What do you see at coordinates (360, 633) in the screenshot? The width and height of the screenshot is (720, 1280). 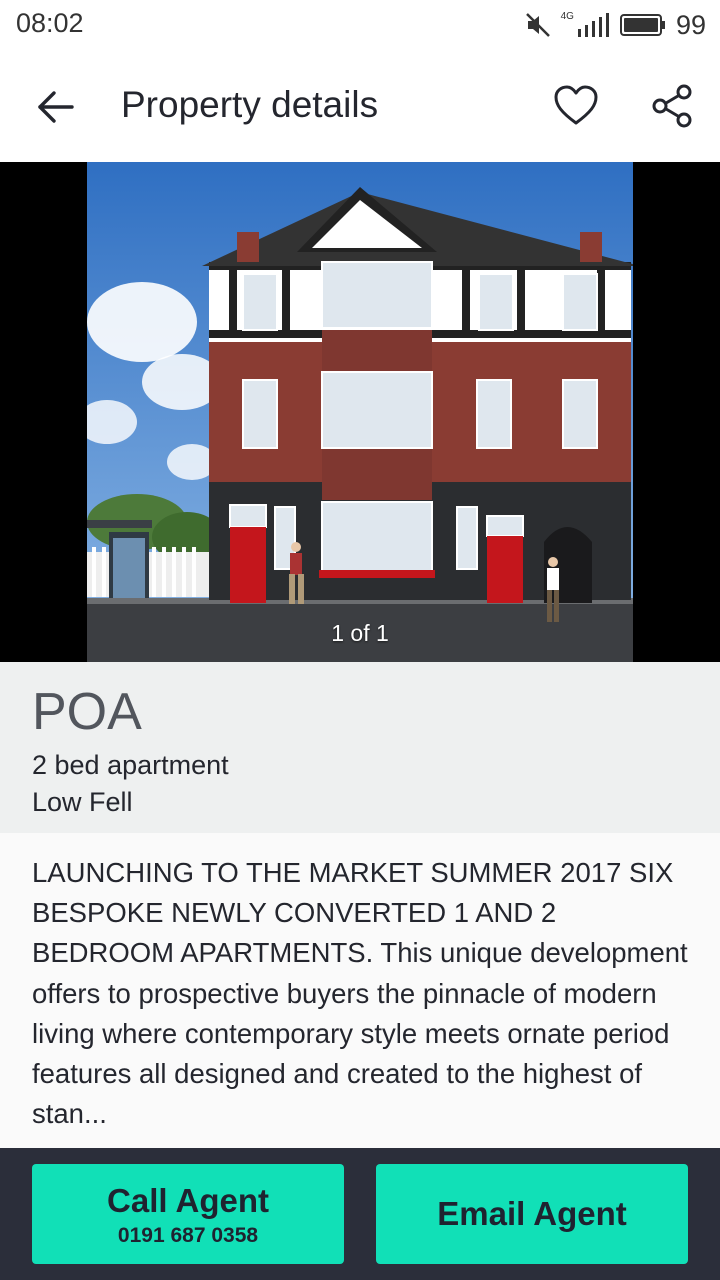 I see `photo-counter: 1 of 1` at bounding box center [360, 633].